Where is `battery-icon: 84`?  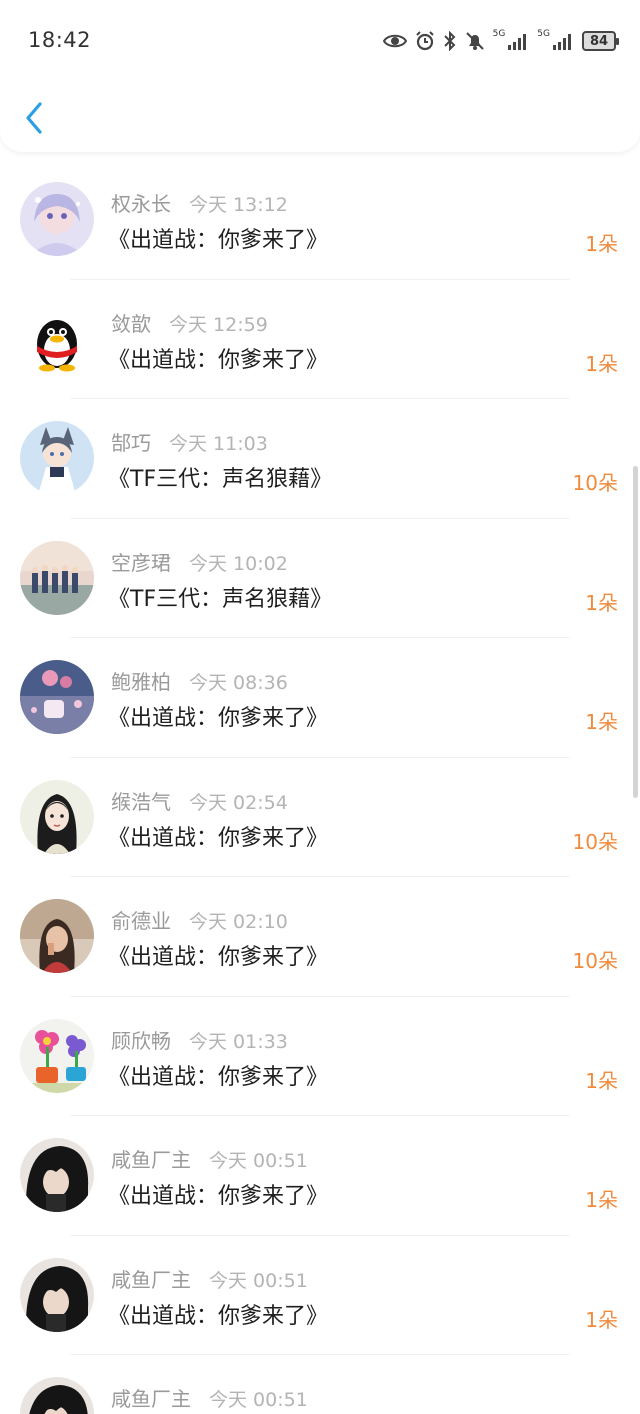
battery-icon: 84 is located at coordinates (600, 41).